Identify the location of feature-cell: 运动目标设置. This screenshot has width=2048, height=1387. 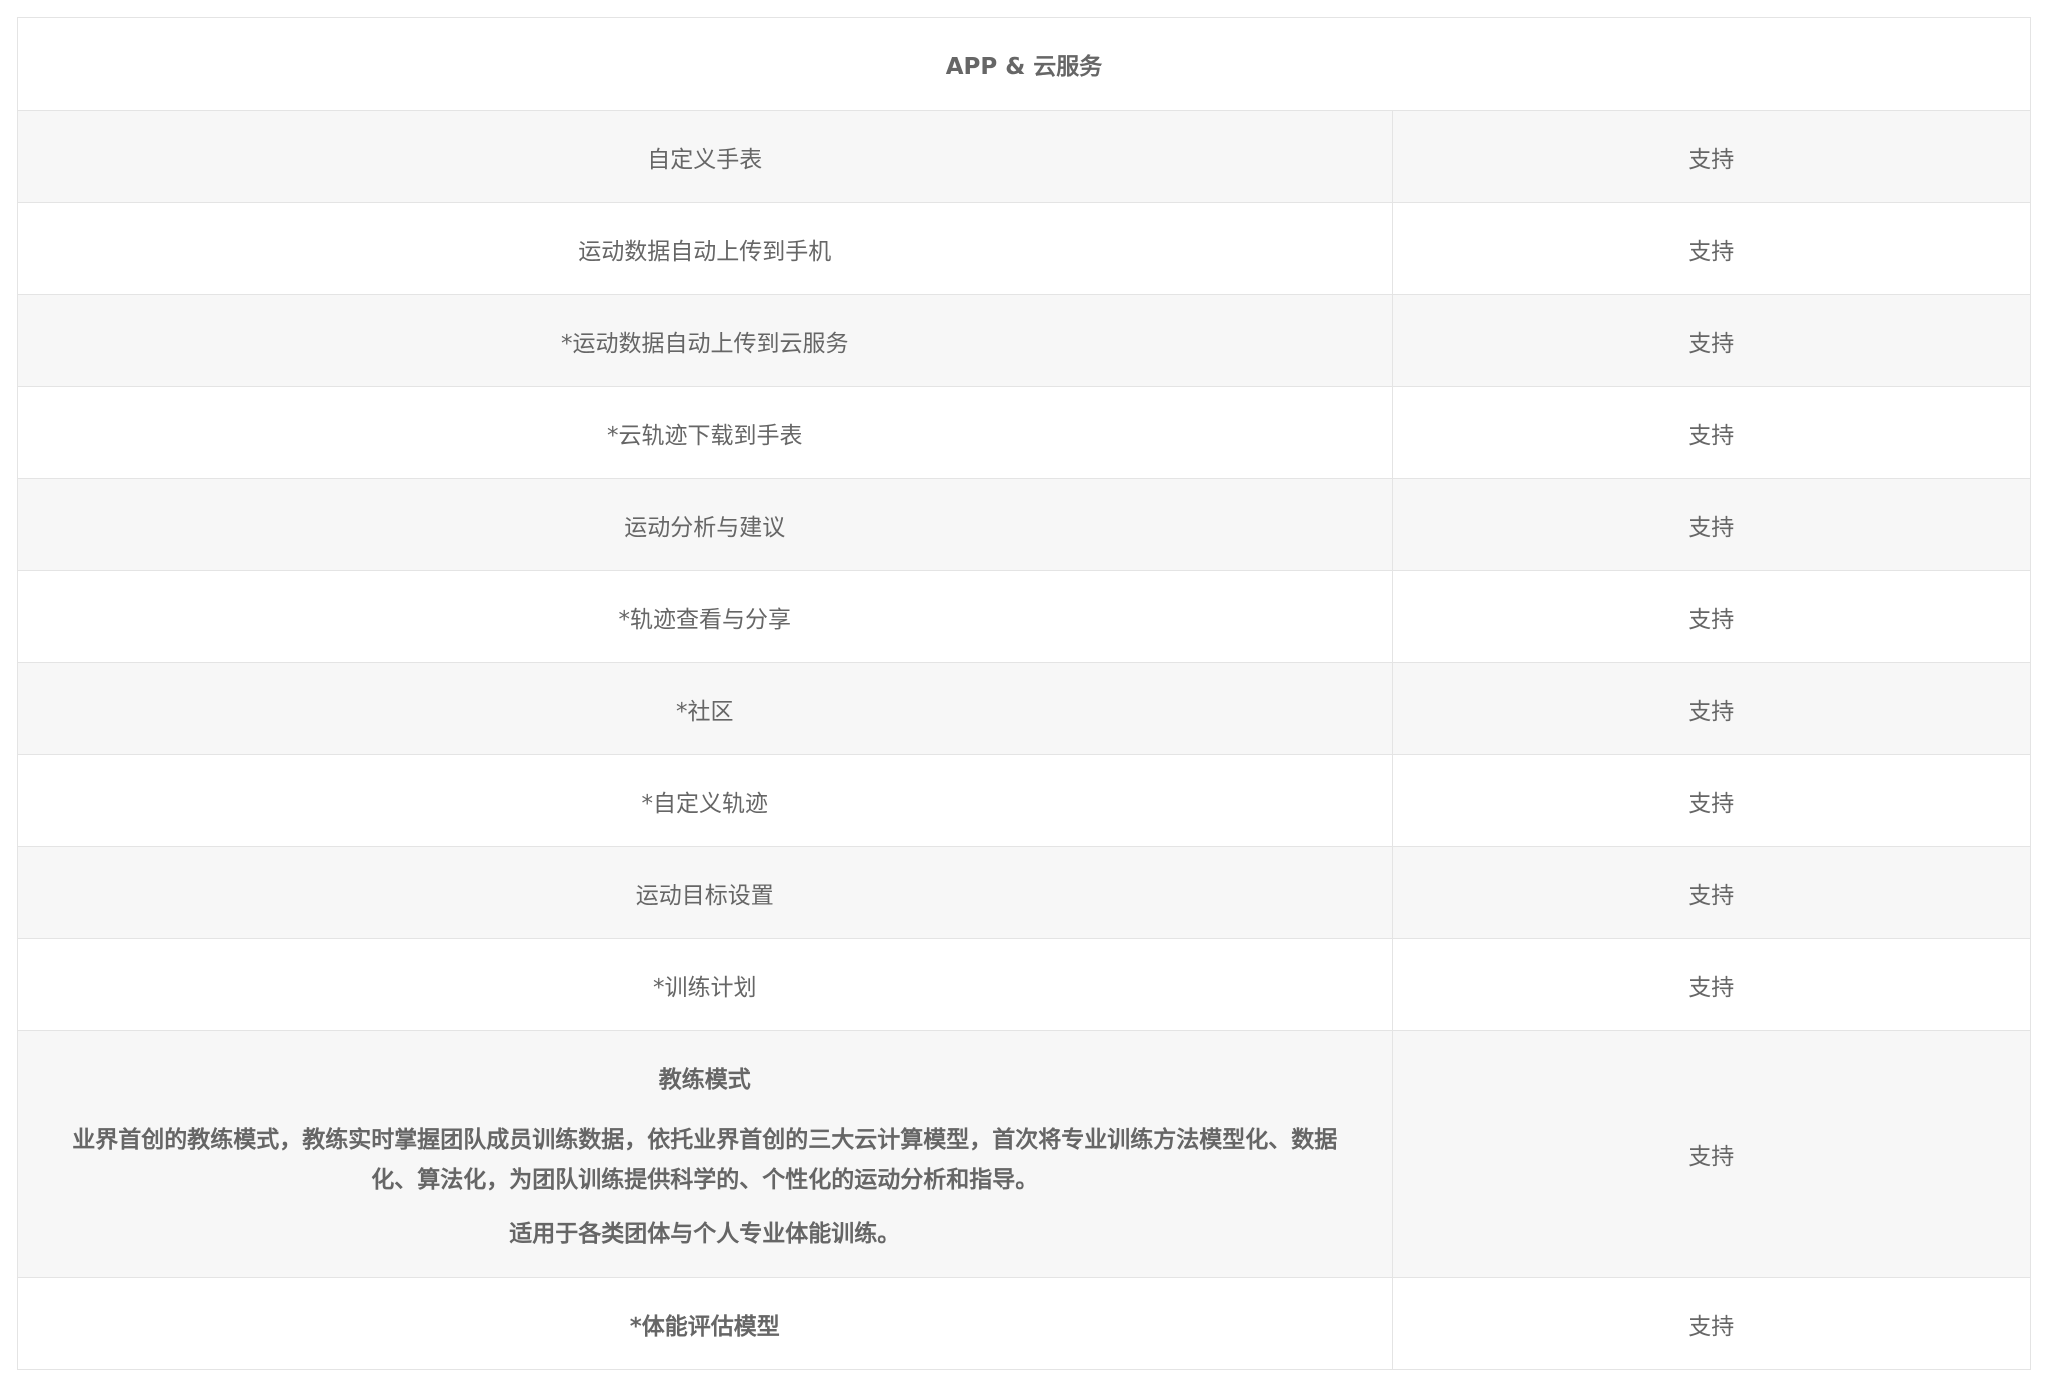
(705, 892).